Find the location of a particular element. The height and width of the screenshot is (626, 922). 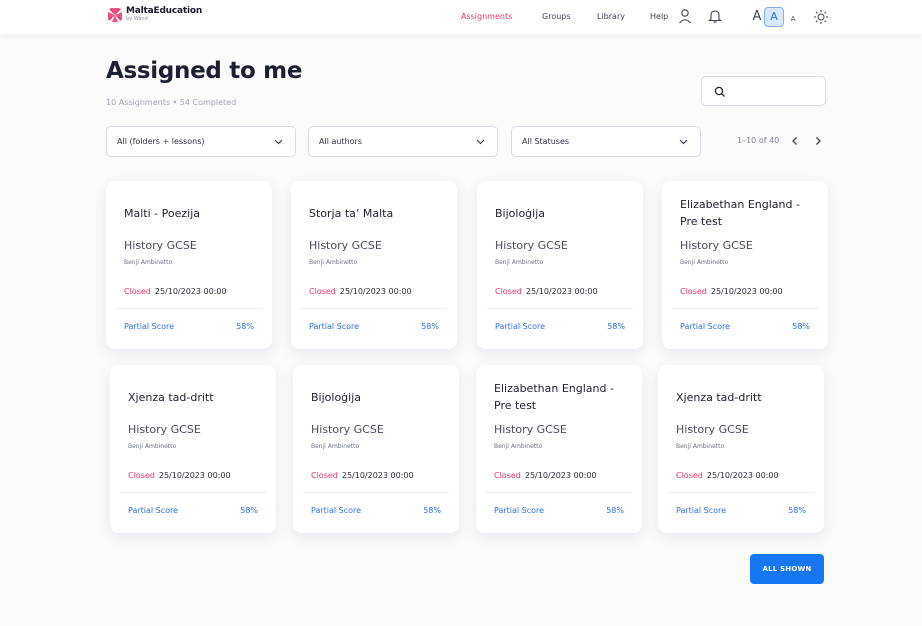

brand-subtitle: by Wand is located at coordinates (137, 19).